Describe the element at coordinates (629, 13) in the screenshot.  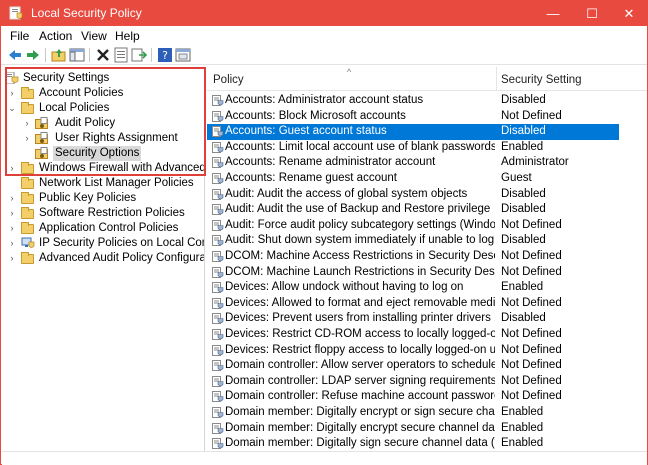
I see `close-button: ✕` at that location.